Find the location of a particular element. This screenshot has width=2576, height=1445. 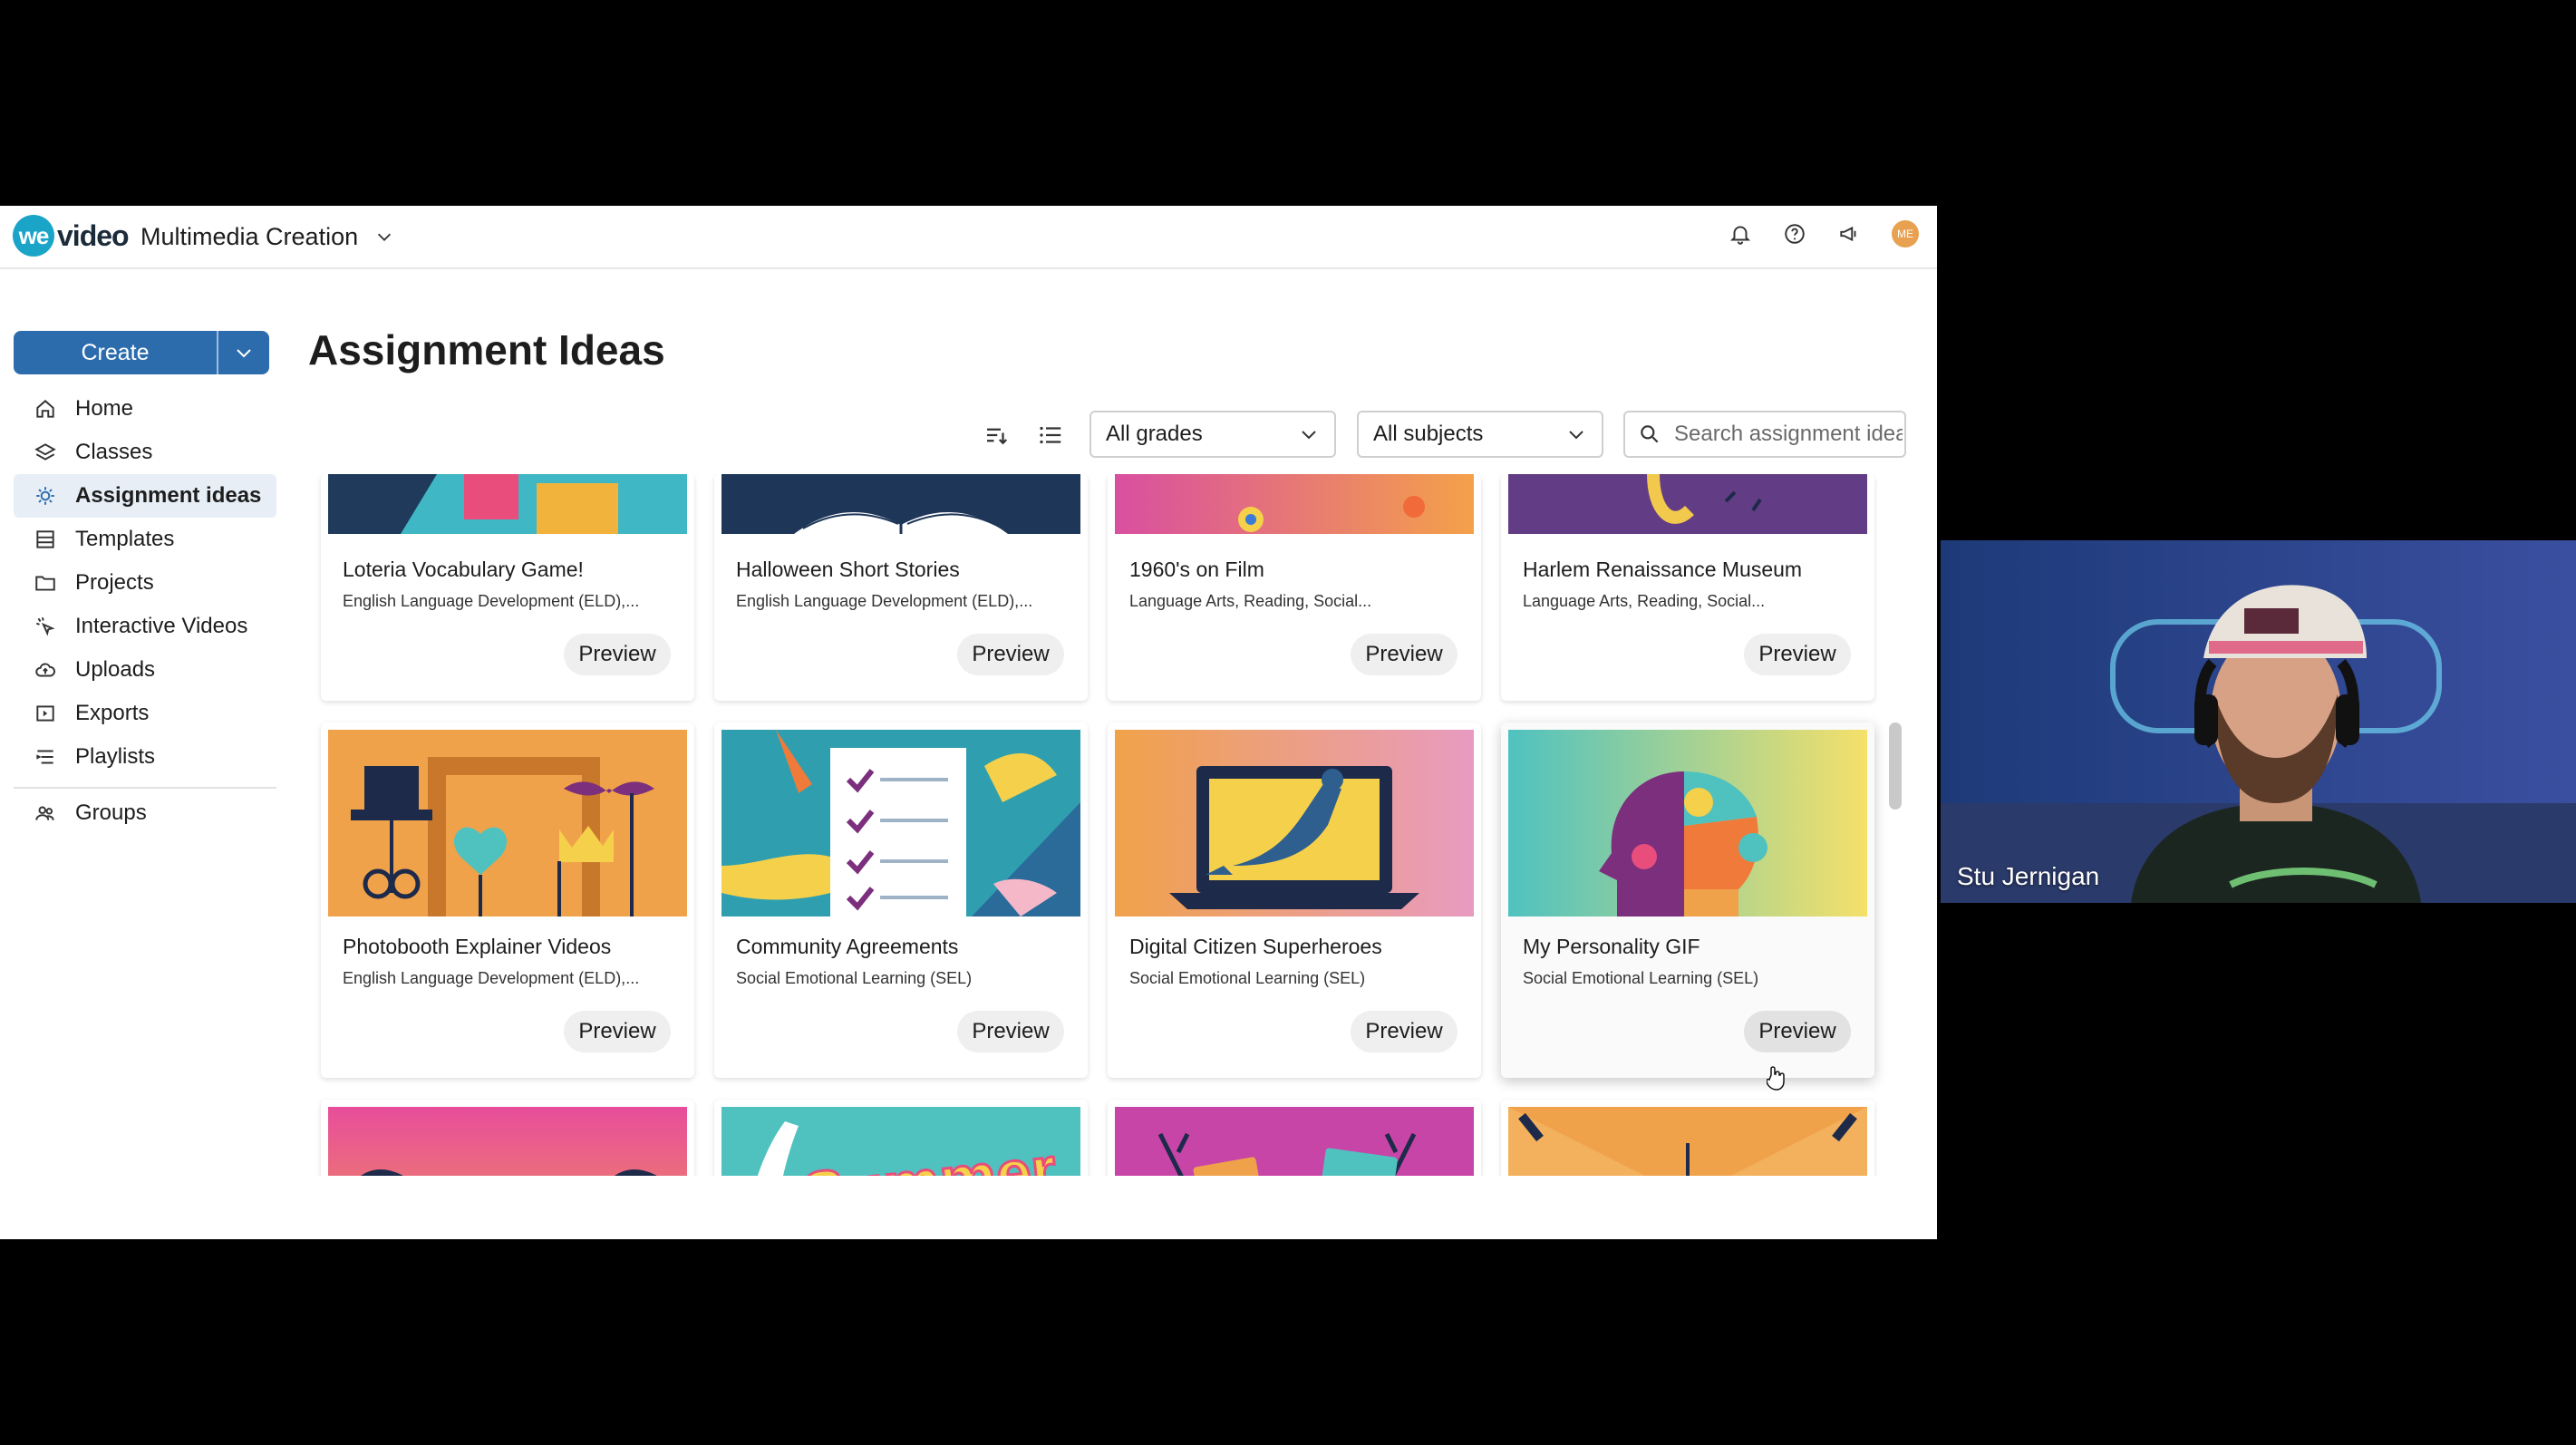

interactive-icon is located at coordinates (45, 626).